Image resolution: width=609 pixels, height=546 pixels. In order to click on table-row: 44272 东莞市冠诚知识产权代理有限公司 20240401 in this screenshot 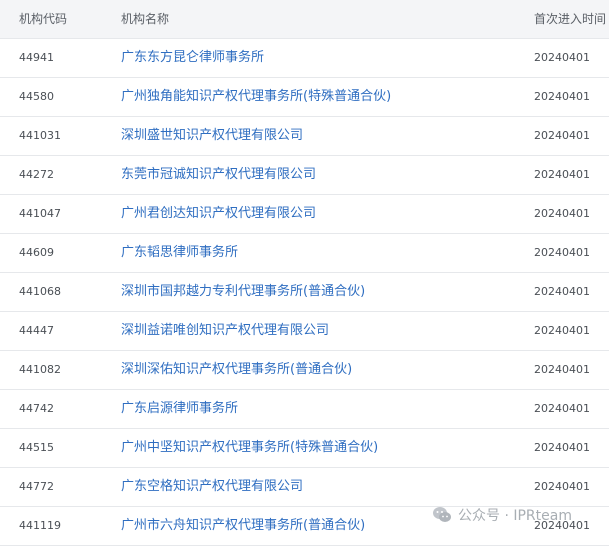, I will do `click(304, 175)`.